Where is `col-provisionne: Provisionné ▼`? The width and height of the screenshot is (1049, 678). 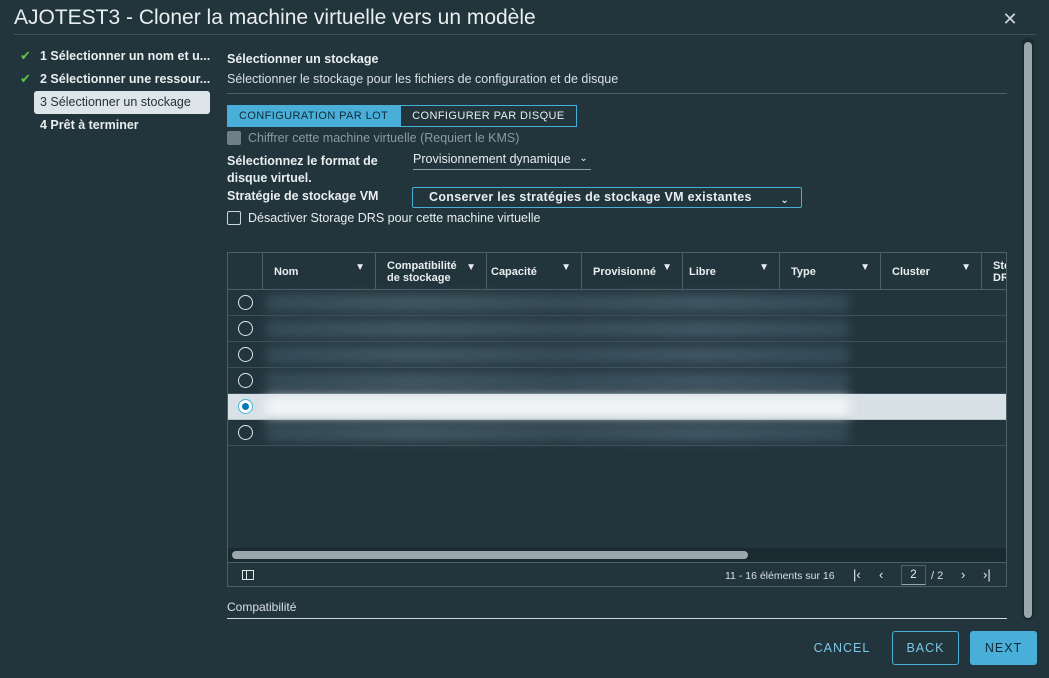
col-provisionne: Provisionné ▼ is located at coordinates (631, 271).